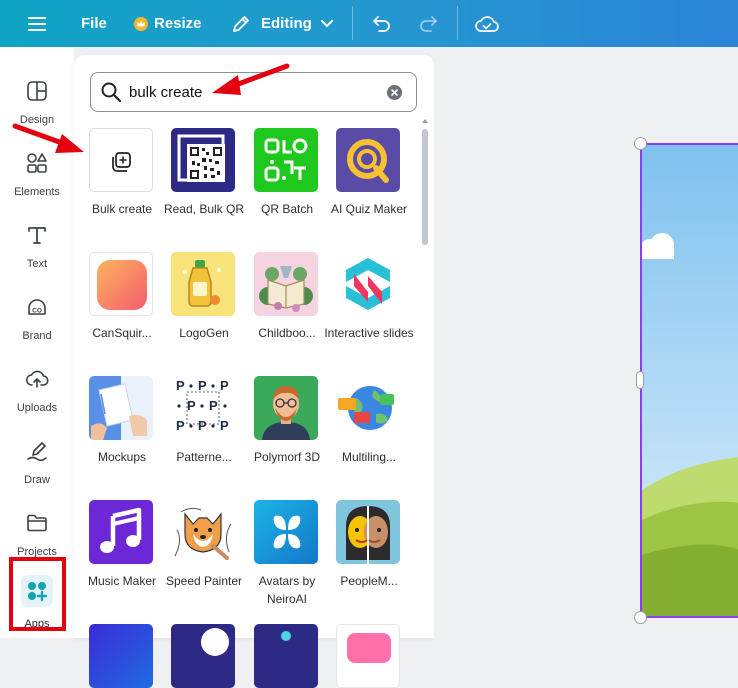 This screenshot has height=688, width=738. I want to click on rail-item-uploads: Uploads, so click(37, 390).